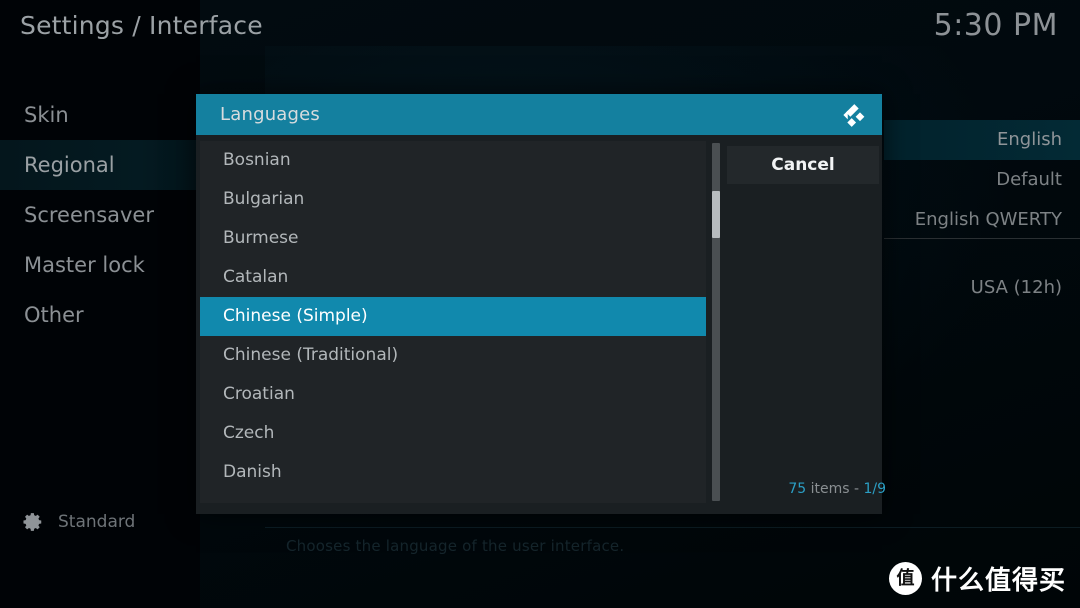  Describe the element at coordinates (982, 288) in the screenshot. I see `setting-value-region: USA (12h)` at that location.